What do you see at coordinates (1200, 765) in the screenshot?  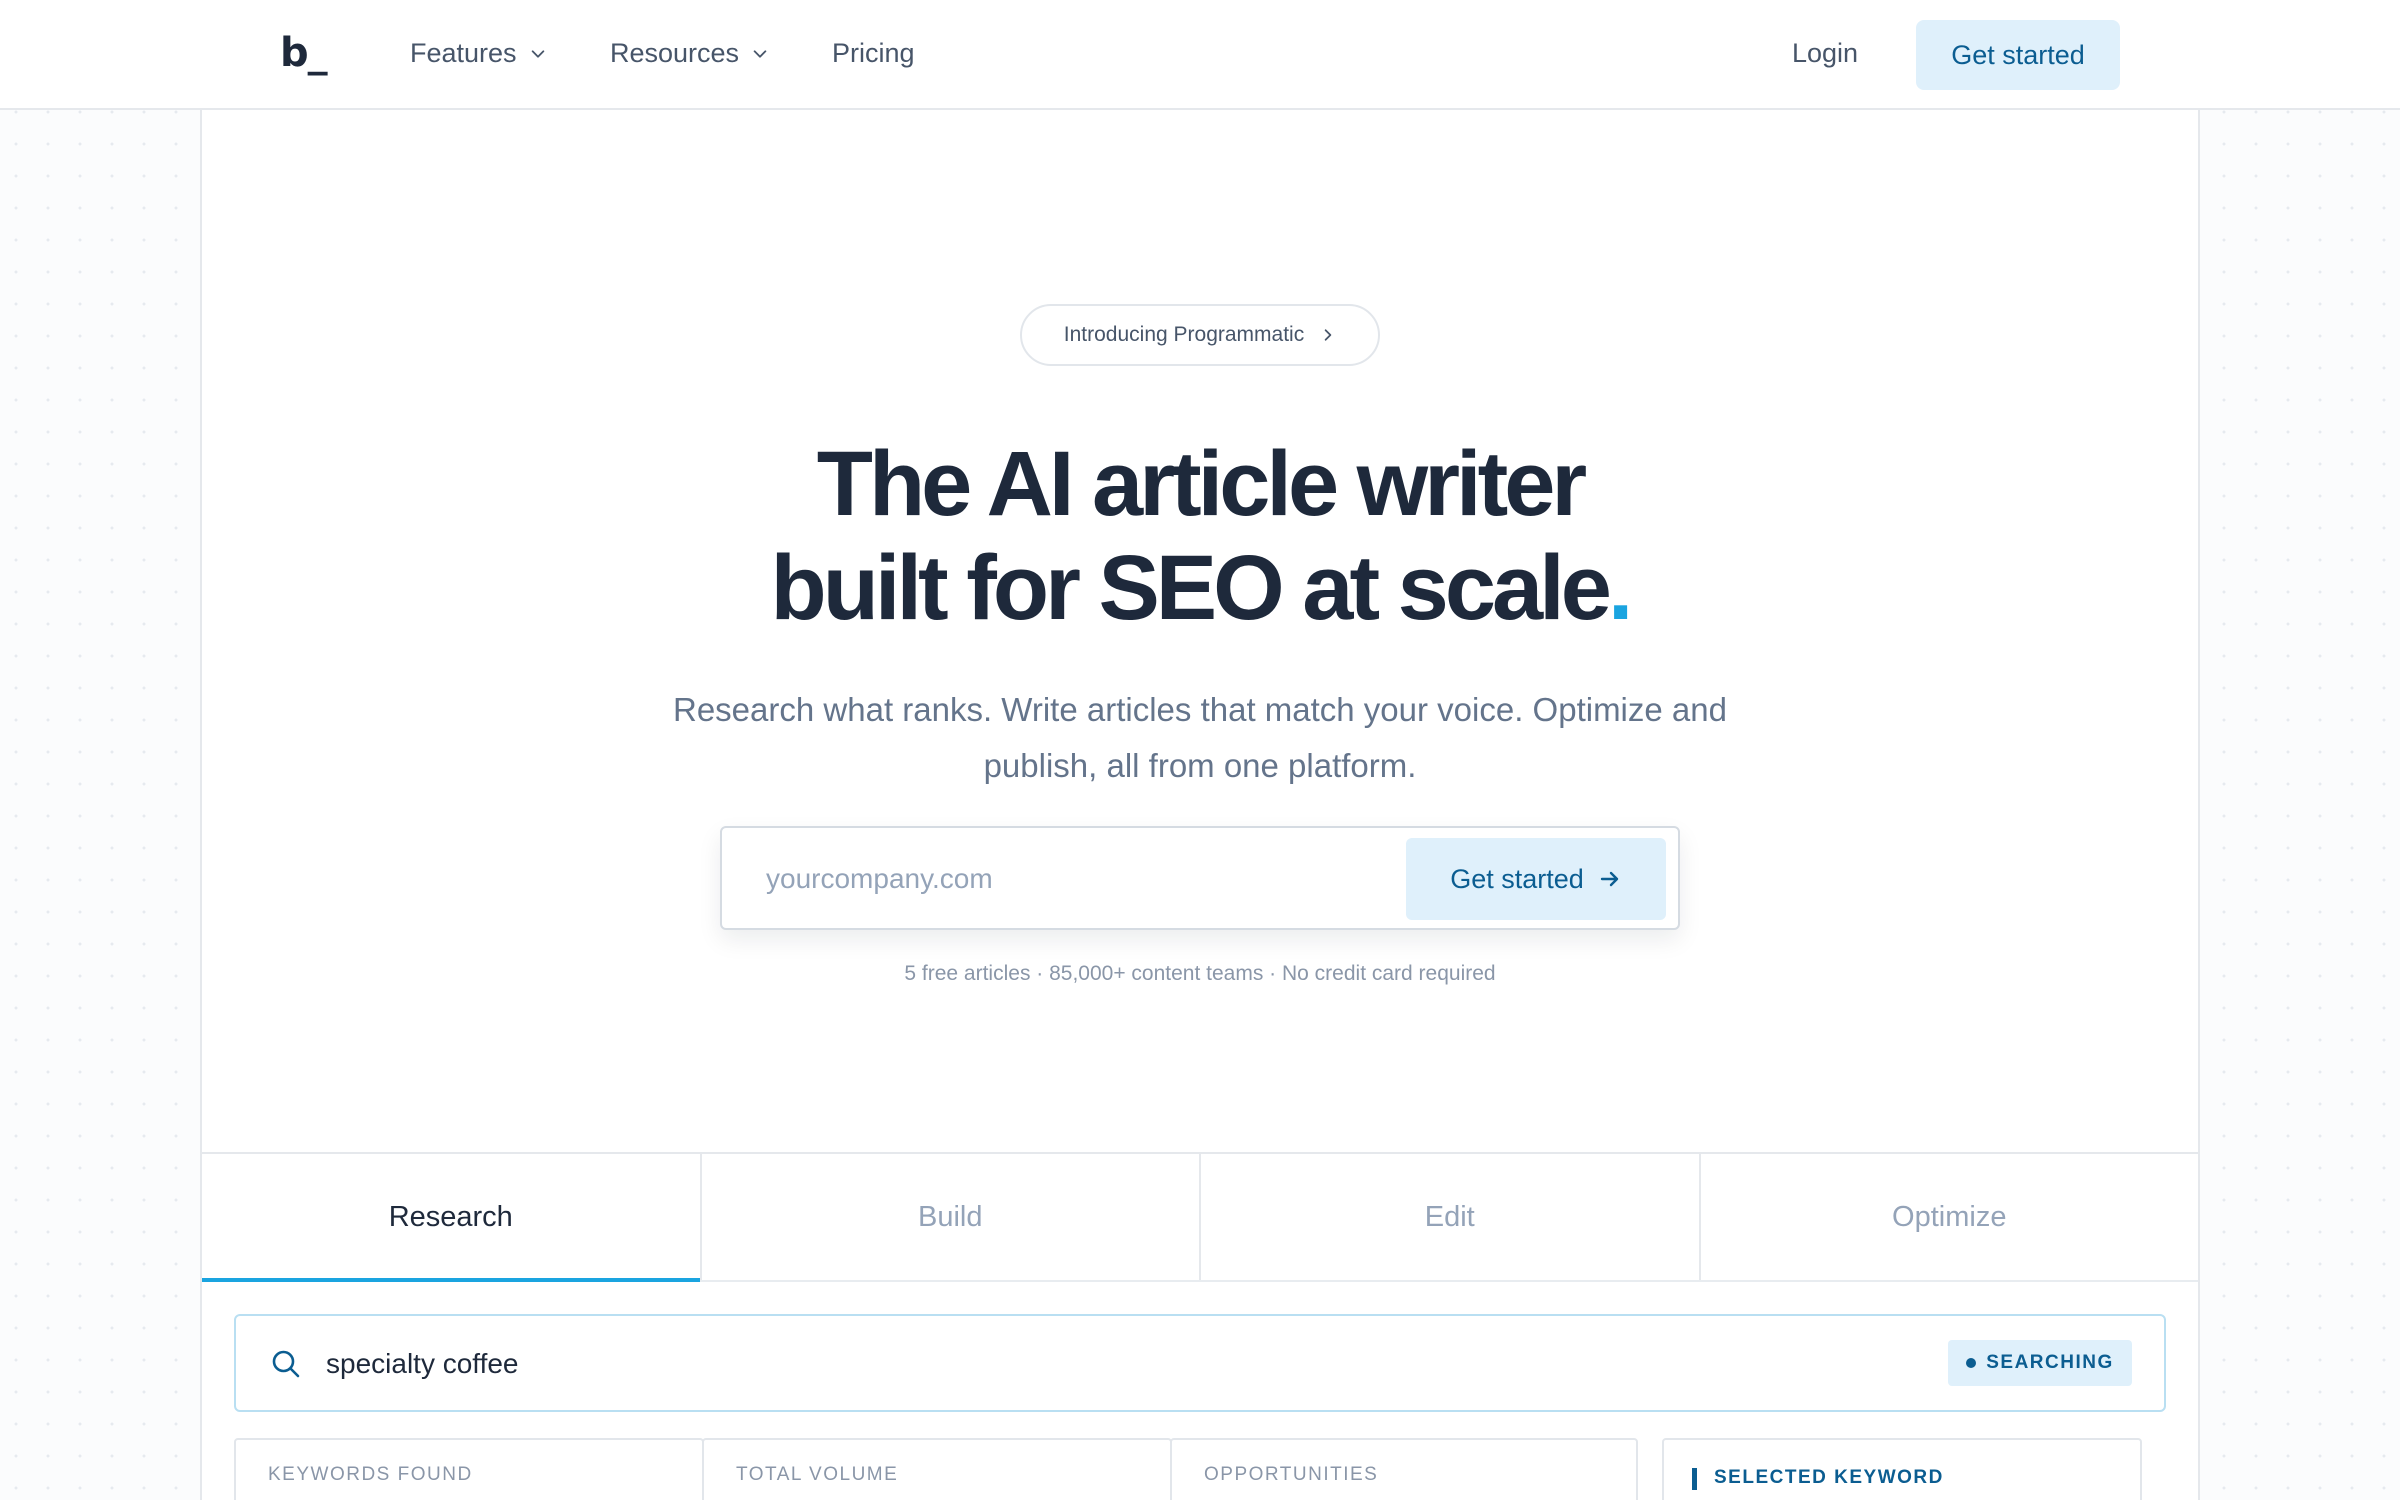 I see `hero-subtitle-line-2: publish, all from one platform.` at bounding box center [1200, 765].